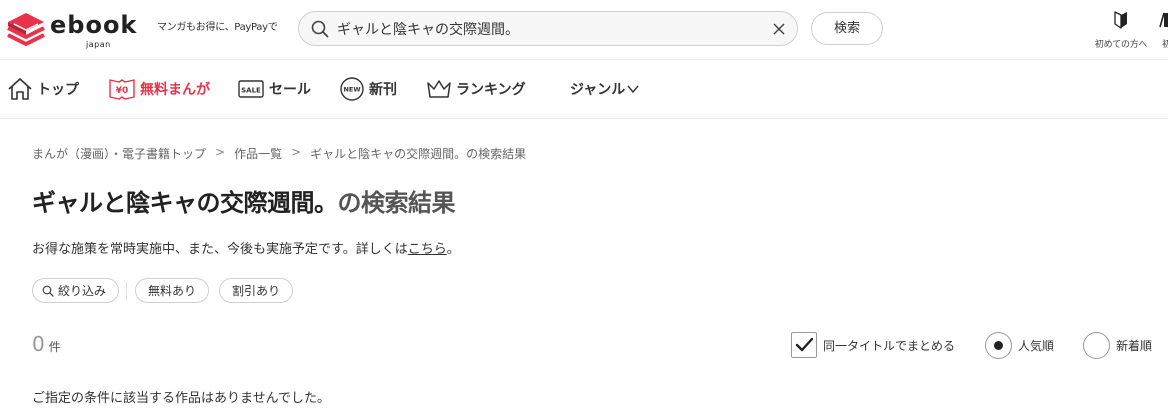 Image resolution: width=1168 pixels, height=419 pixels. I want to click on sort-popular-option: 人気順, so click(1019, 345).